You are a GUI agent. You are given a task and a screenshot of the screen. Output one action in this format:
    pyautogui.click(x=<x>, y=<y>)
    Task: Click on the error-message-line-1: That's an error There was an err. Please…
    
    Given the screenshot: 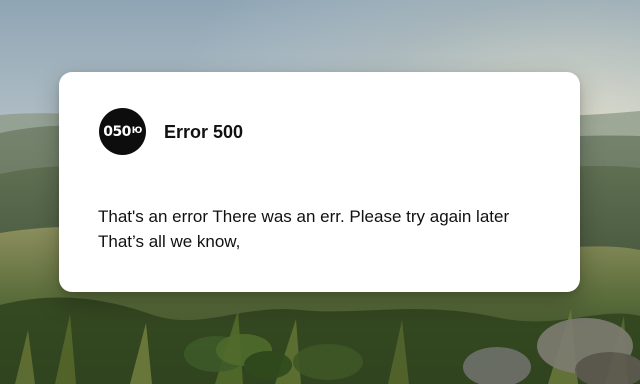 What is the action you would take?
    pyautogui.click(x=304, y=216)
    